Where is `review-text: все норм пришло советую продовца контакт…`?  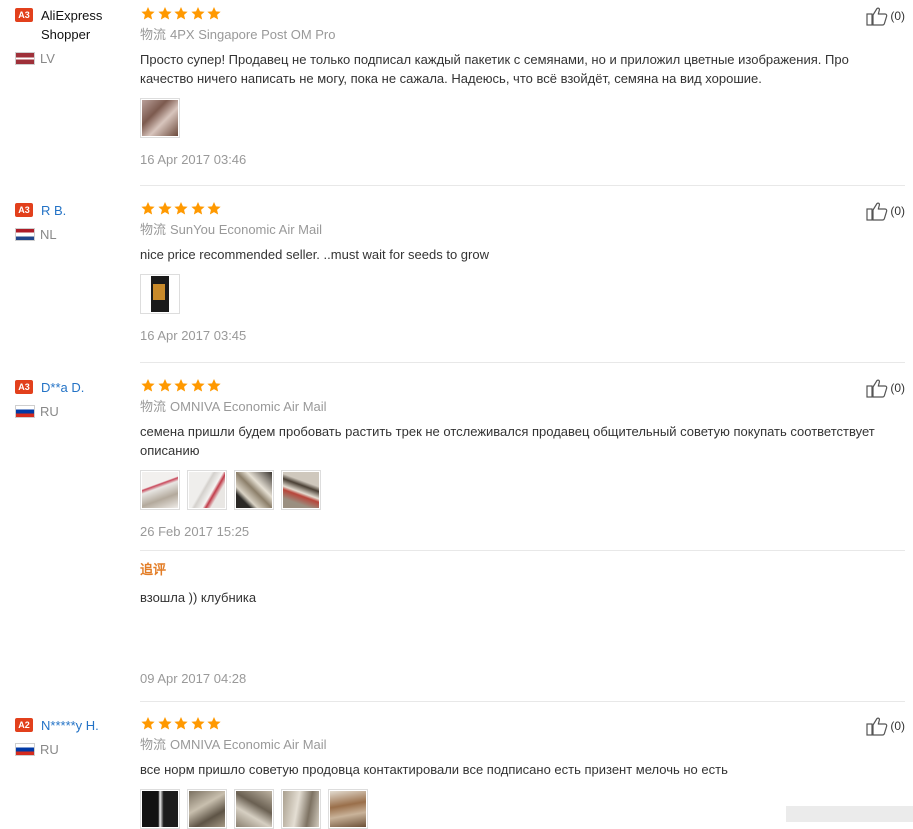 review-text: все норм пришло советую продовца контакт… is located at coordinates (434, 769).